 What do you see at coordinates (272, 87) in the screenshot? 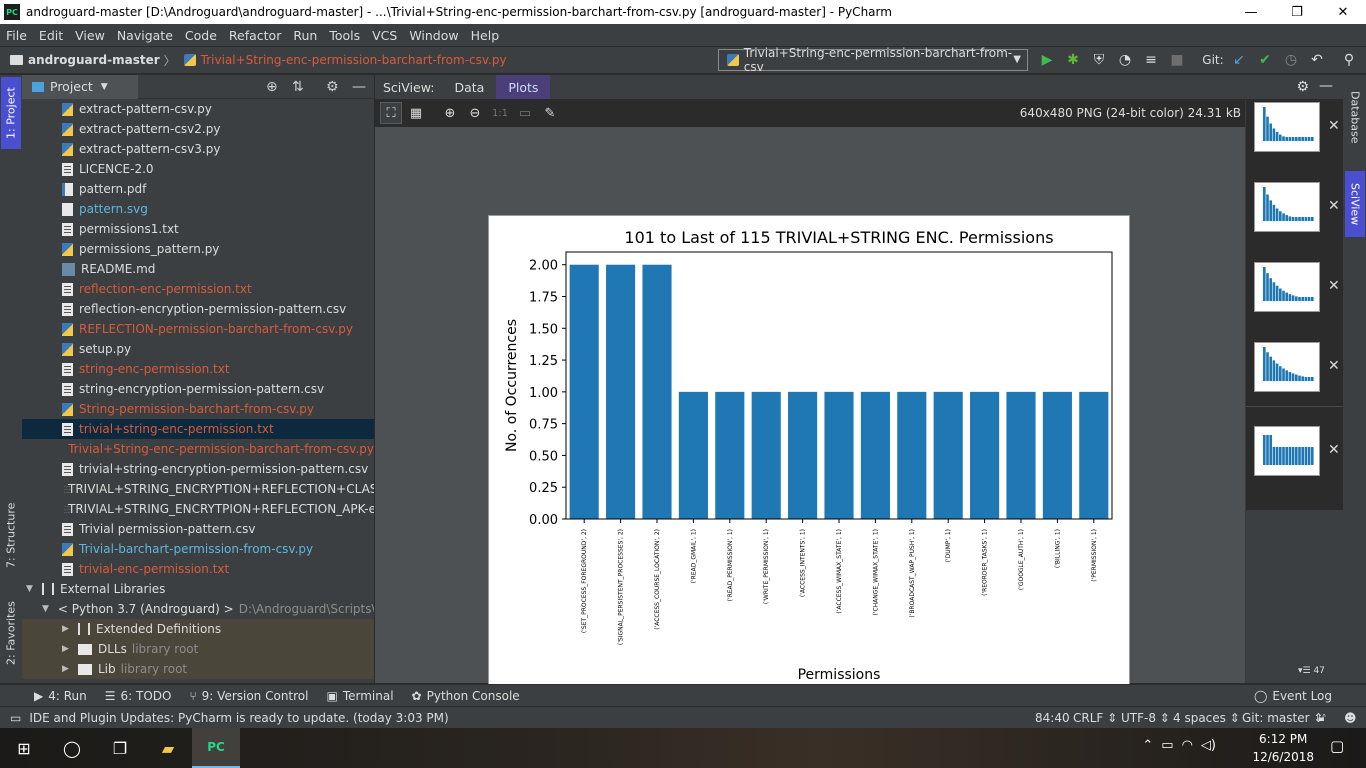
I see `locate-icon: ⊕` at bounding box center [272, 87].